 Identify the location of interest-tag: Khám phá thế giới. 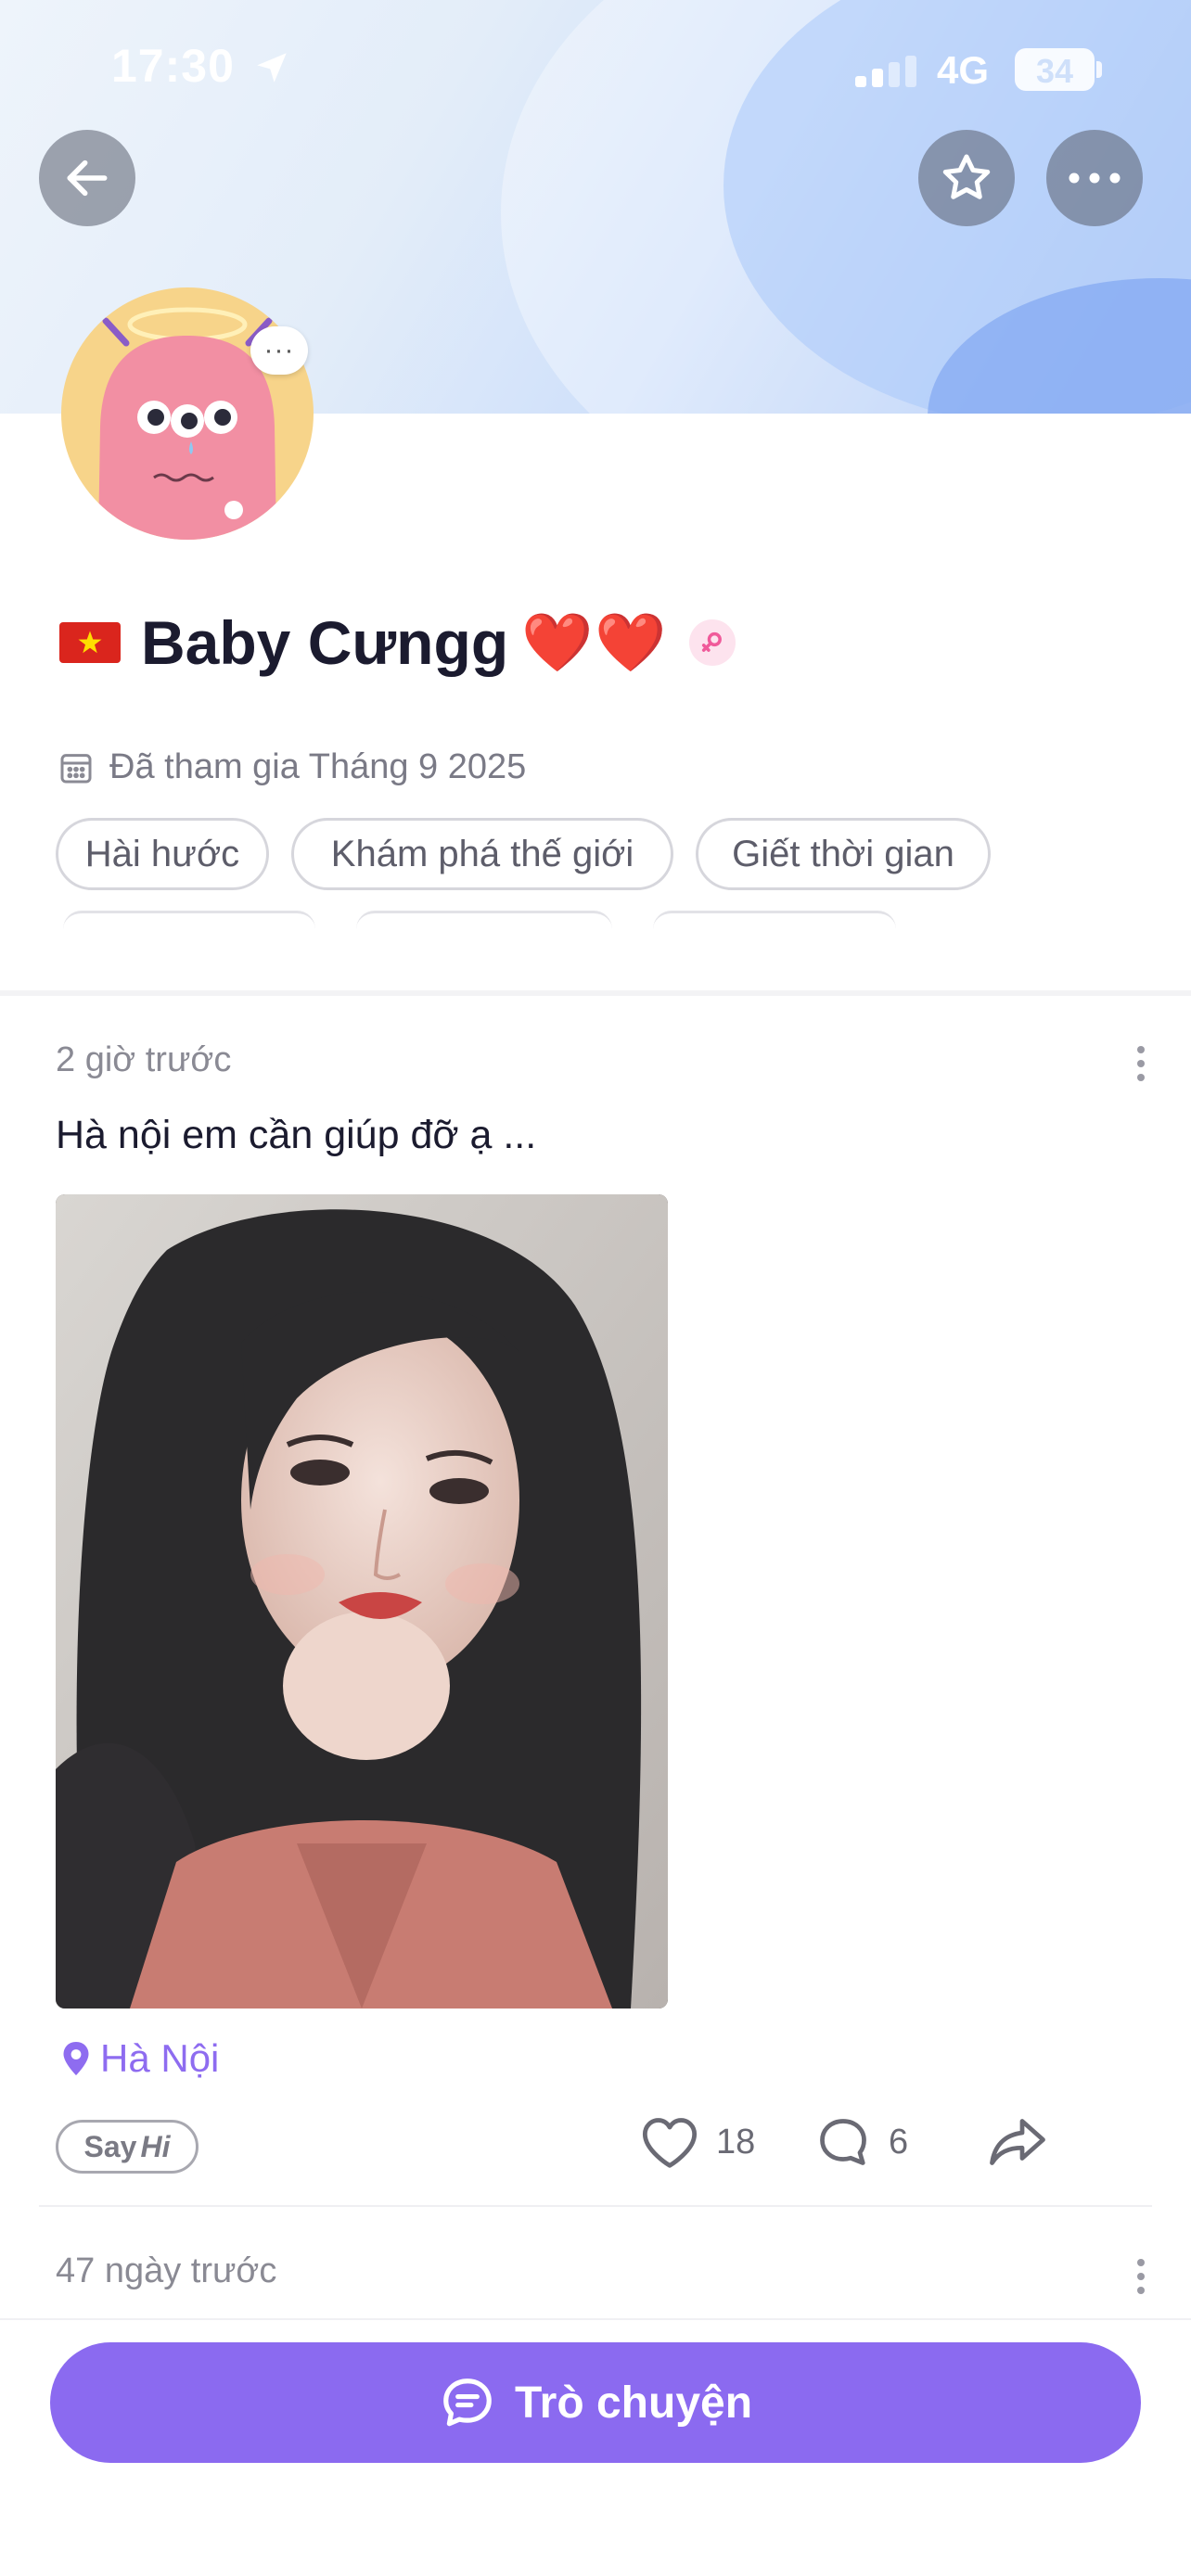
(482, 854).